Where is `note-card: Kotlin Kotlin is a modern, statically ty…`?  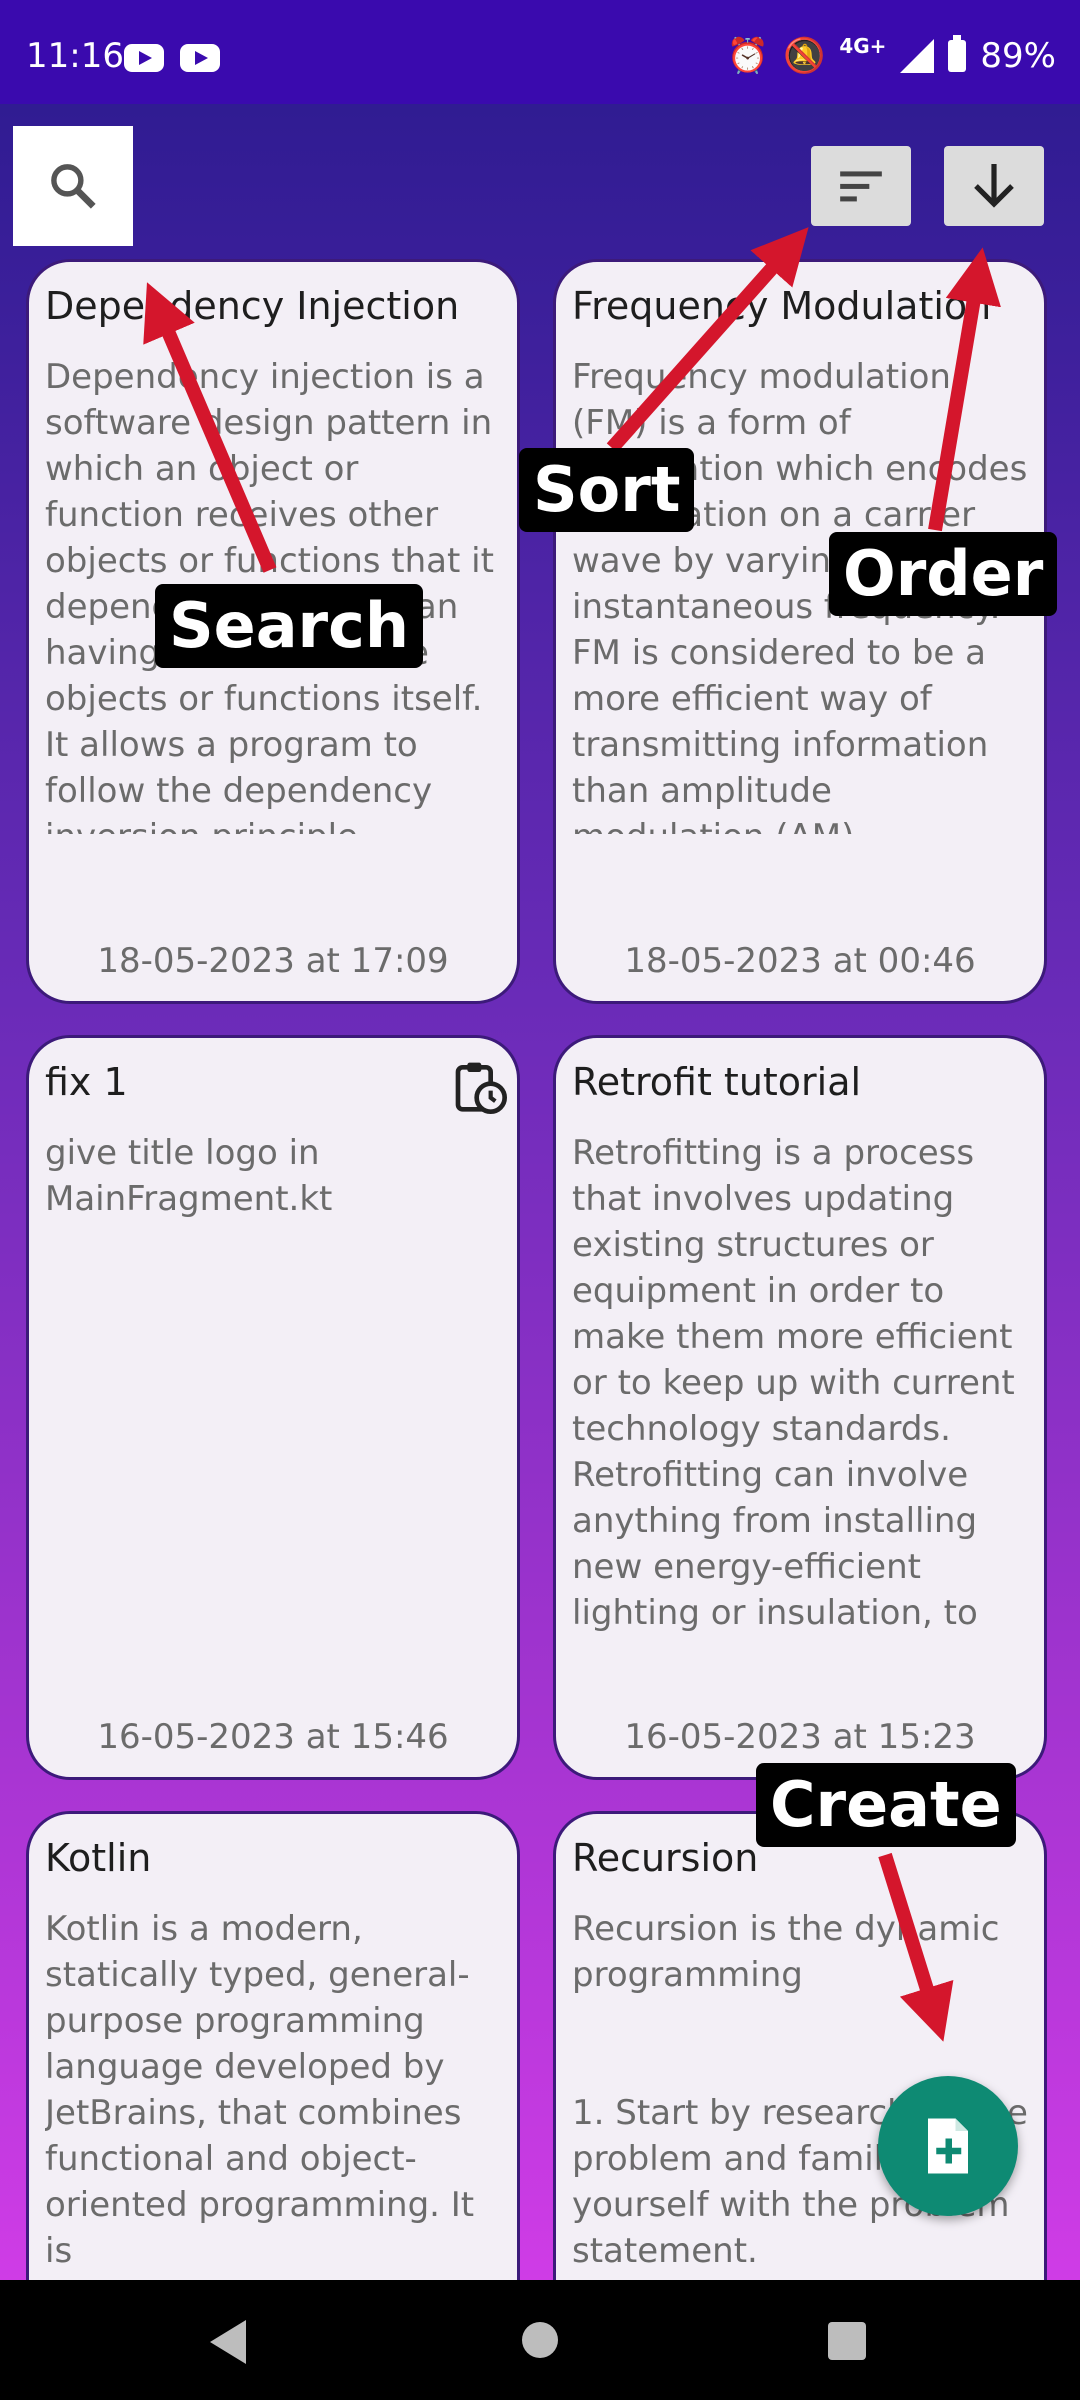
note-card: Kotlin Kotlin is a modern, statically ty… is located at coordinates (273, 2071).